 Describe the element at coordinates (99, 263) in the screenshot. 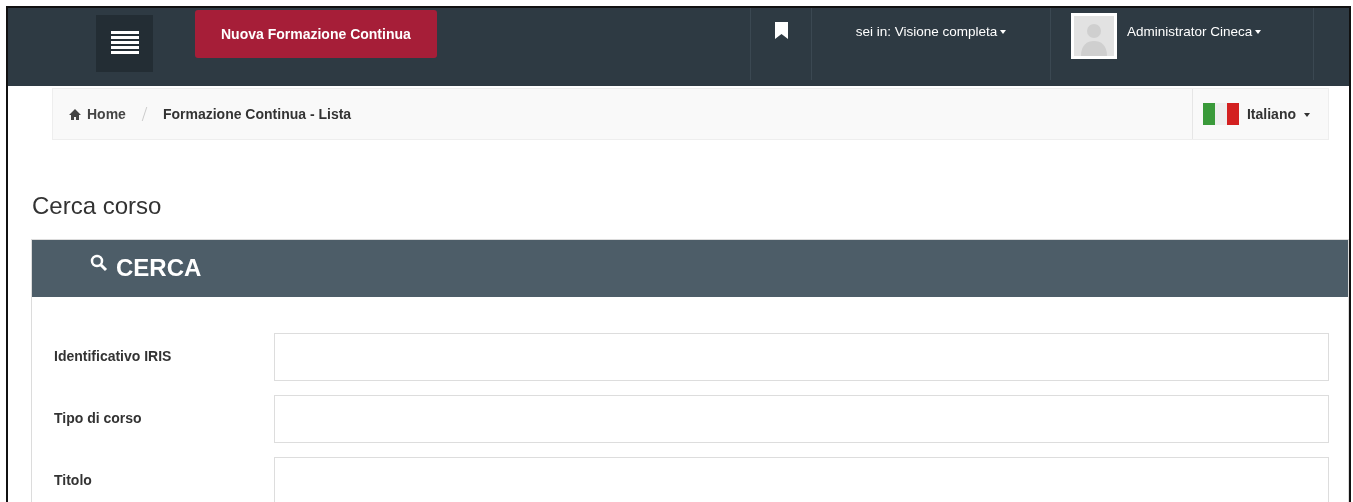

I see `search-icon` at that location.